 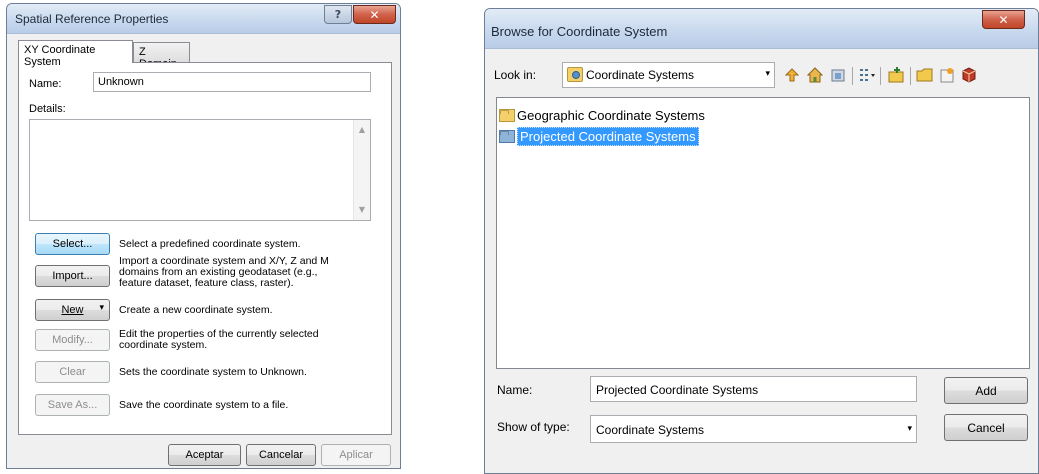 What do you see at coordinates (579, 31) in the screenshot?
I see `browse-title: Browse for Coordinate System` at bounding box center [579, 31].